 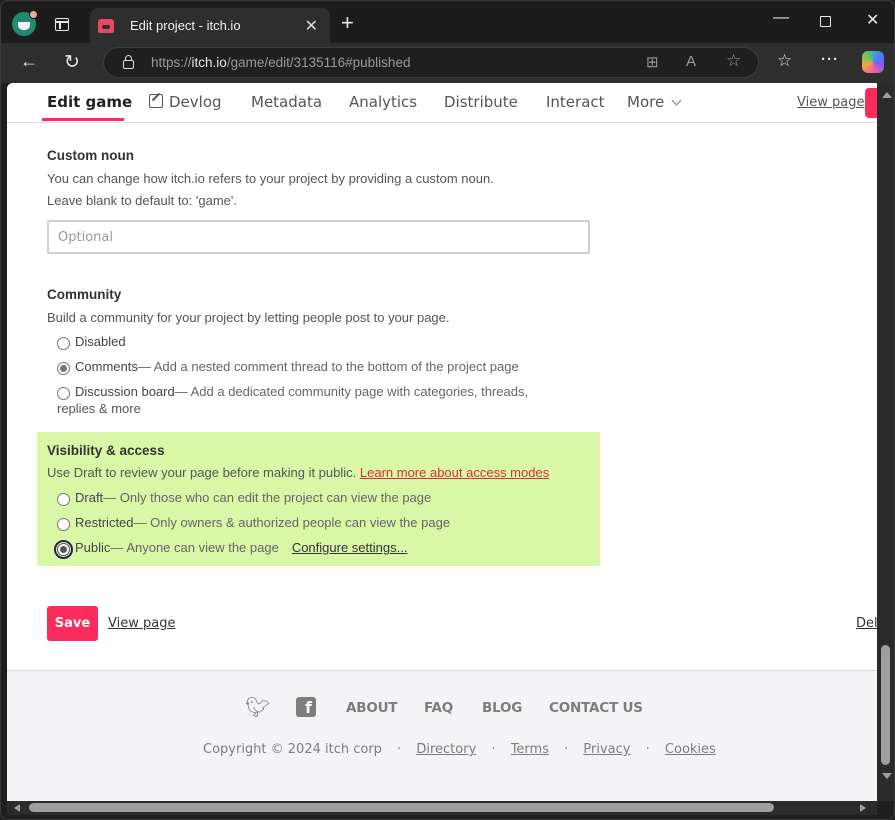 What do you see at coordinates (99, 408) in the screenshot?
I see `option-description-continued: replies & more` at bounding box center [99, 408].